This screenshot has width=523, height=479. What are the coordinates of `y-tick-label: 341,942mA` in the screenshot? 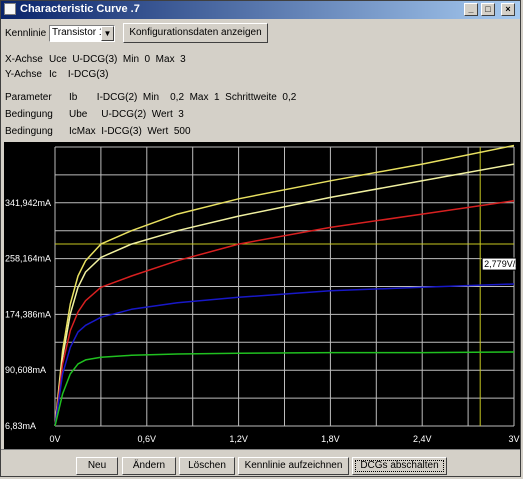 It's located at (28, 203).